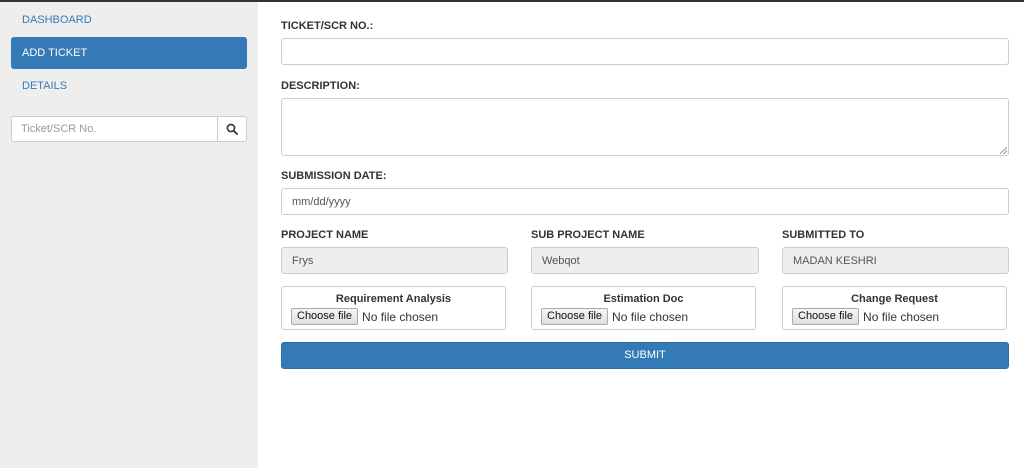 Image resolution: width=1024 pixels, height=468 pixels. Describe the element at coordinates (129, 53) in the screenshot. I see `sidebar-item-add-ticket: ADD TICKET` at that location.